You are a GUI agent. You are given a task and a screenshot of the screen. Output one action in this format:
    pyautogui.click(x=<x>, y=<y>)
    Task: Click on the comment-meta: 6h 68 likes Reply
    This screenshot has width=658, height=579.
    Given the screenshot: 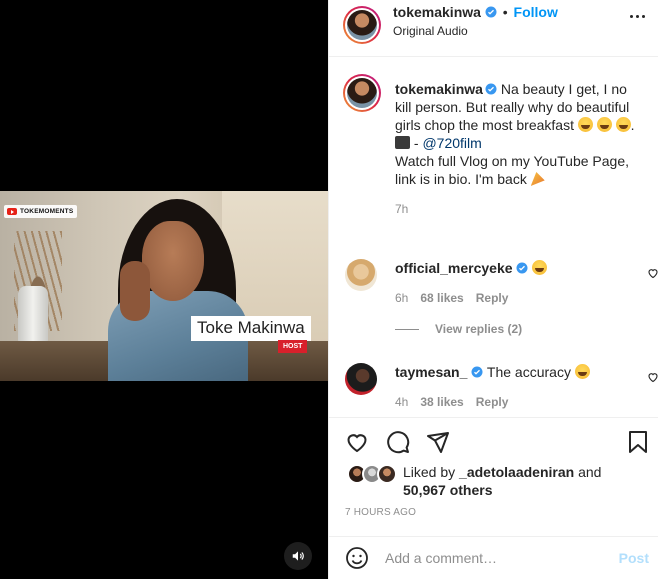 What is the action you would take?
    pyautogui.click(x=451, y=298)
    